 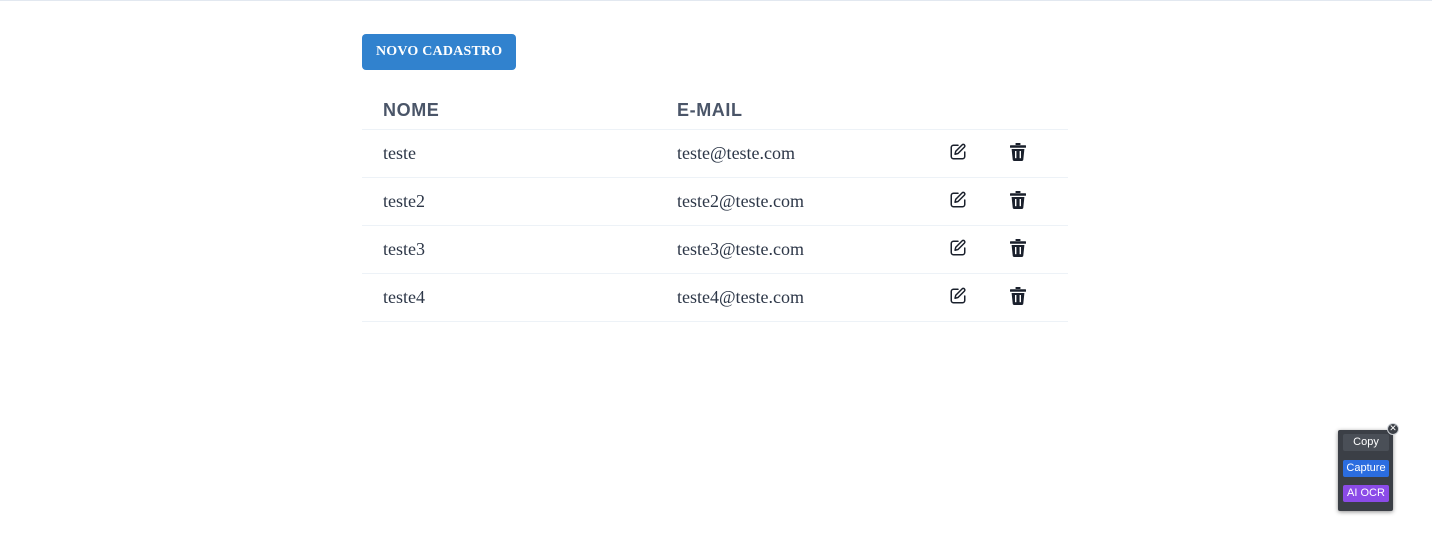 I want to click on ai-ocr-button: AI OCR, so click(x=1366, y=493).